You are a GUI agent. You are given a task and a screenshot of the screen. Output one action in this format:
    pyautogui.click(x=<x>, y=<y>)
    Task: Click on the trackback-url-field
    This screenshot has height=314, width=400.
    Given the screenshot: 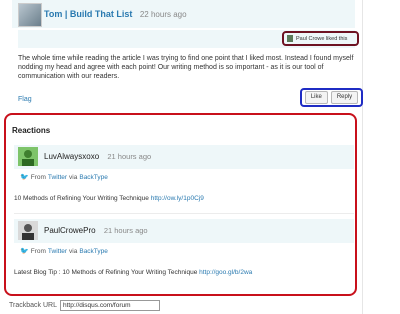 What is the action you would take?
    pyautogui.click(x=109, y=305)
    